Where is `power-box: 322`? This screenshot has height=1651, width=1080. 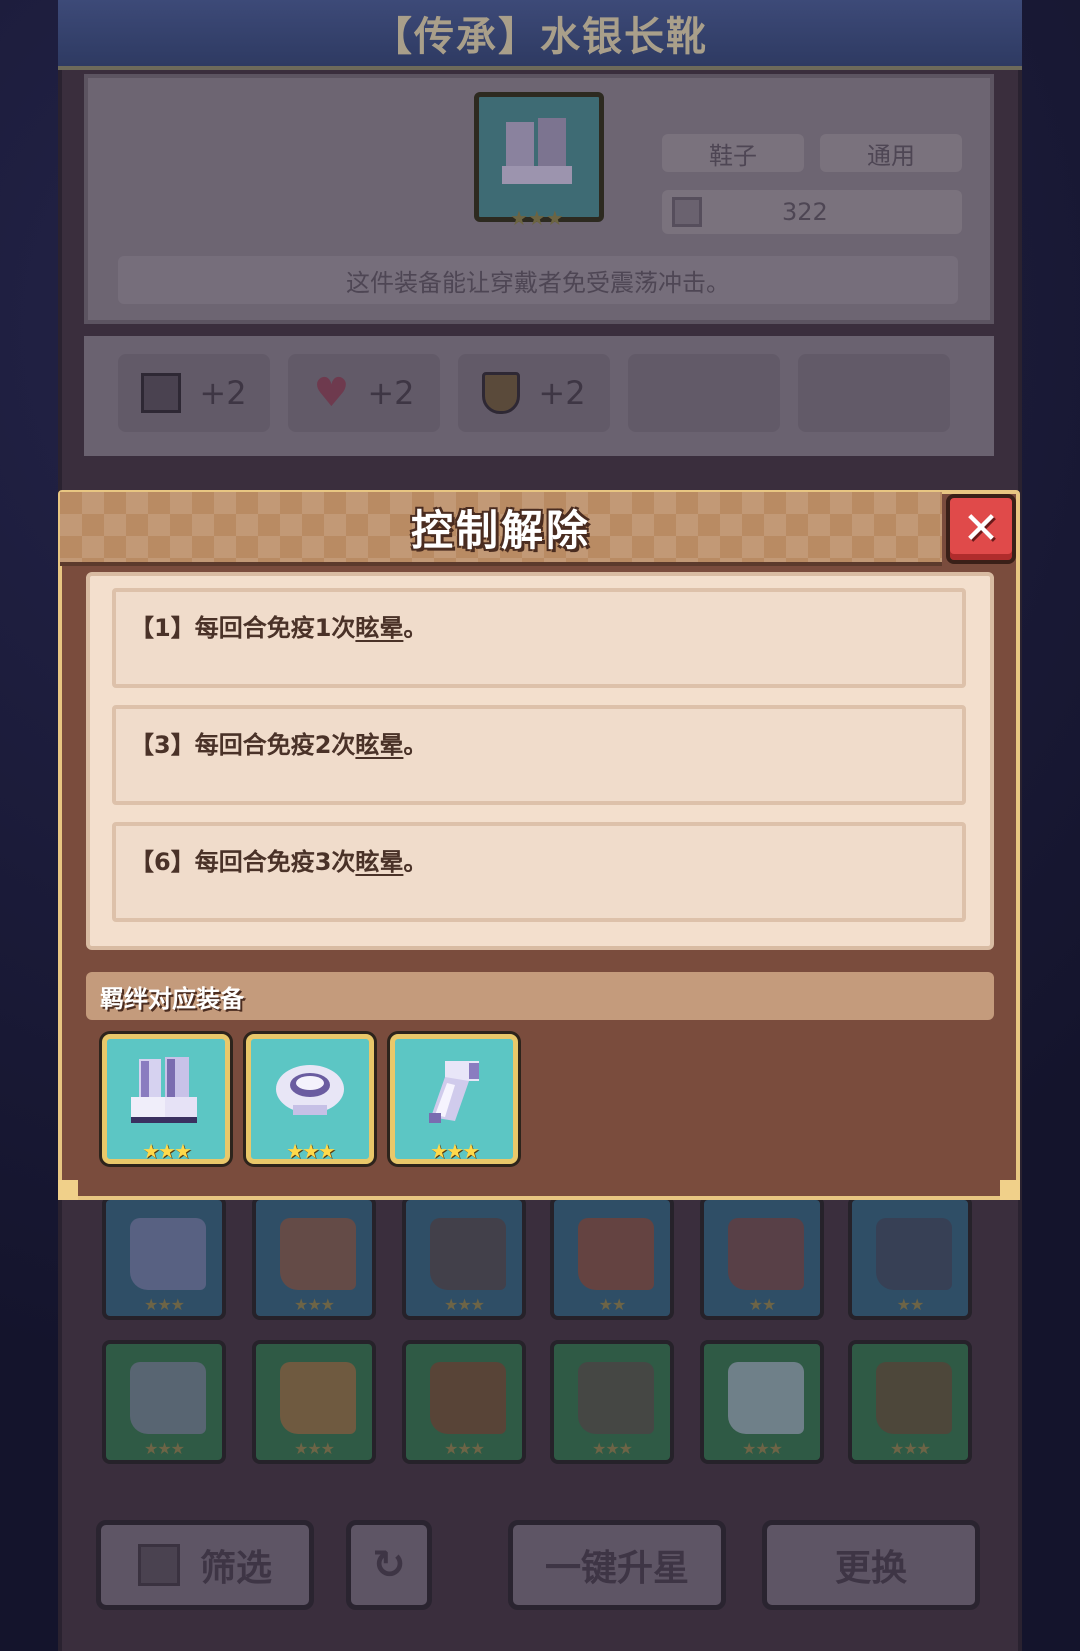
power-box: 322 is located at coordinates (812, 212).